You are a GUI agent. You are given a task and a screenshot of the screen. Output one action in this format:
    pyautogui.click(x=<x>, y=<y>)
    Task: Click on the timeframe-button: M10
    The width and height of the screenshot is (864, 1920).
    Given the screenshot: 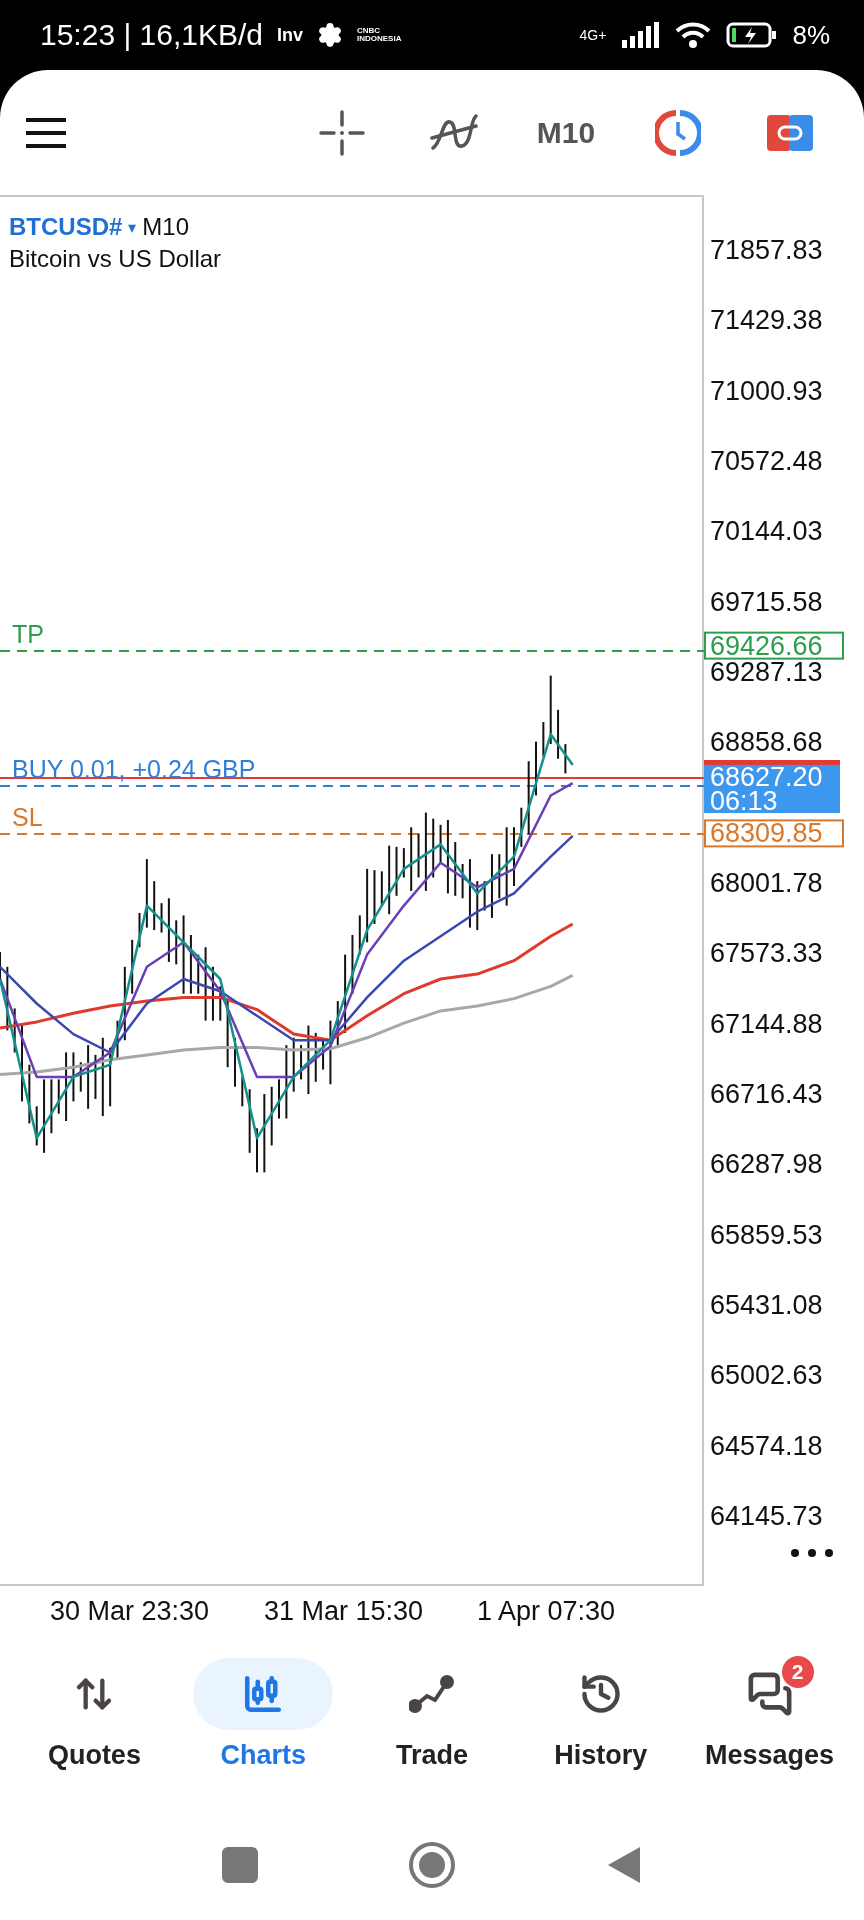 What is the action you would take?
    pyautogui.click(x=566, y=132)
    